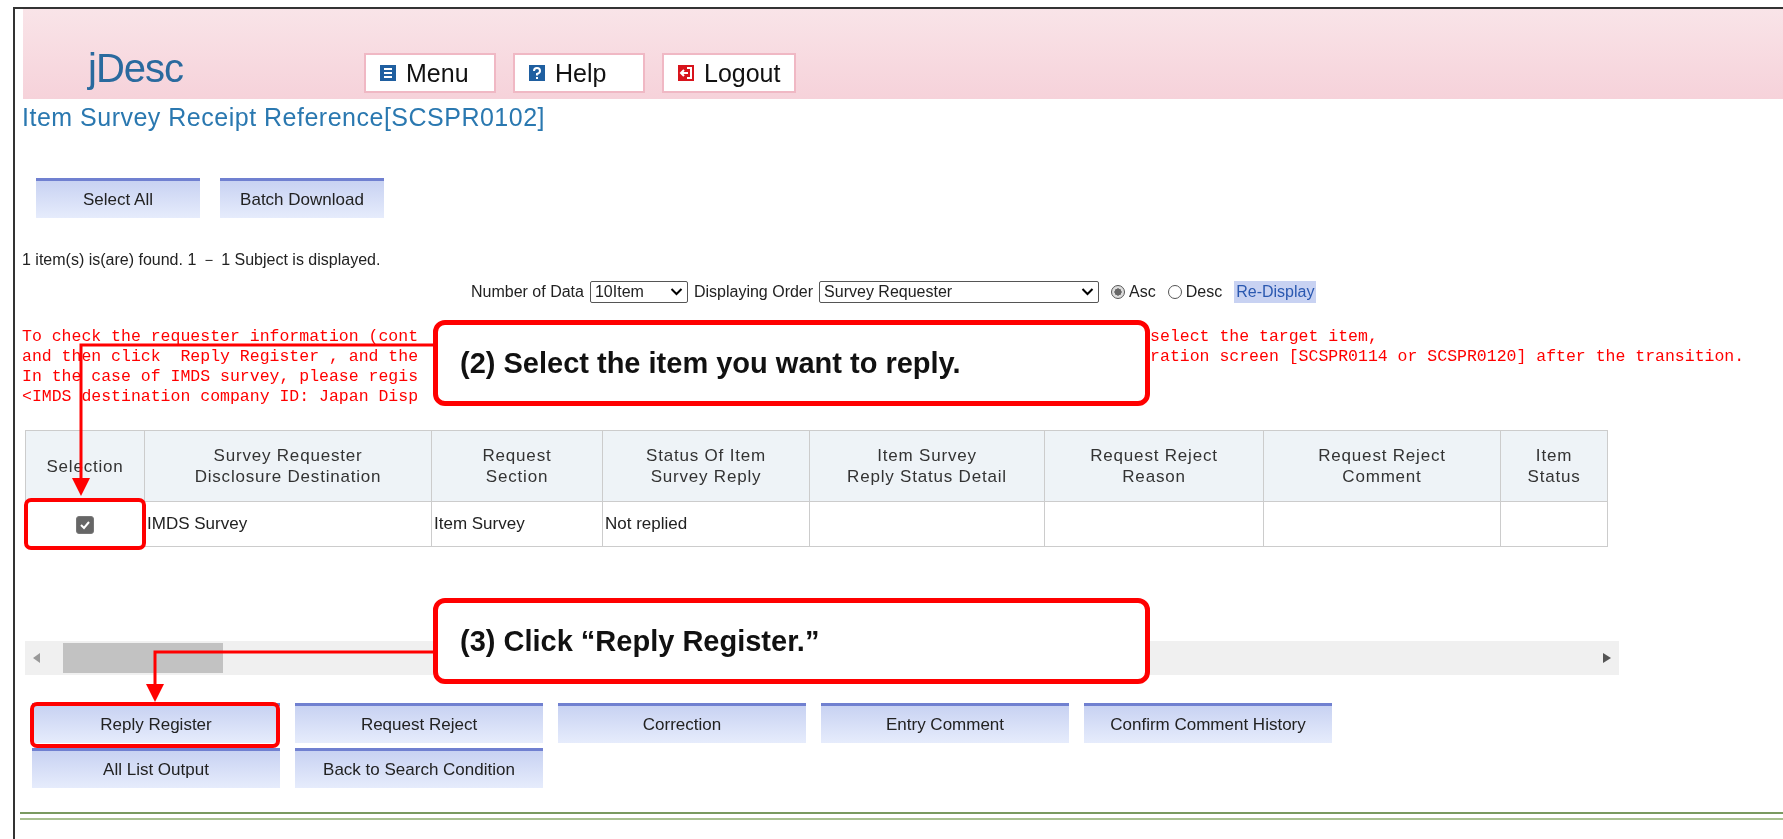 This screenshot has width=1783, height=839. I want to click on column-header: Survey Requester Disclosure Destination, so click(288, 466).